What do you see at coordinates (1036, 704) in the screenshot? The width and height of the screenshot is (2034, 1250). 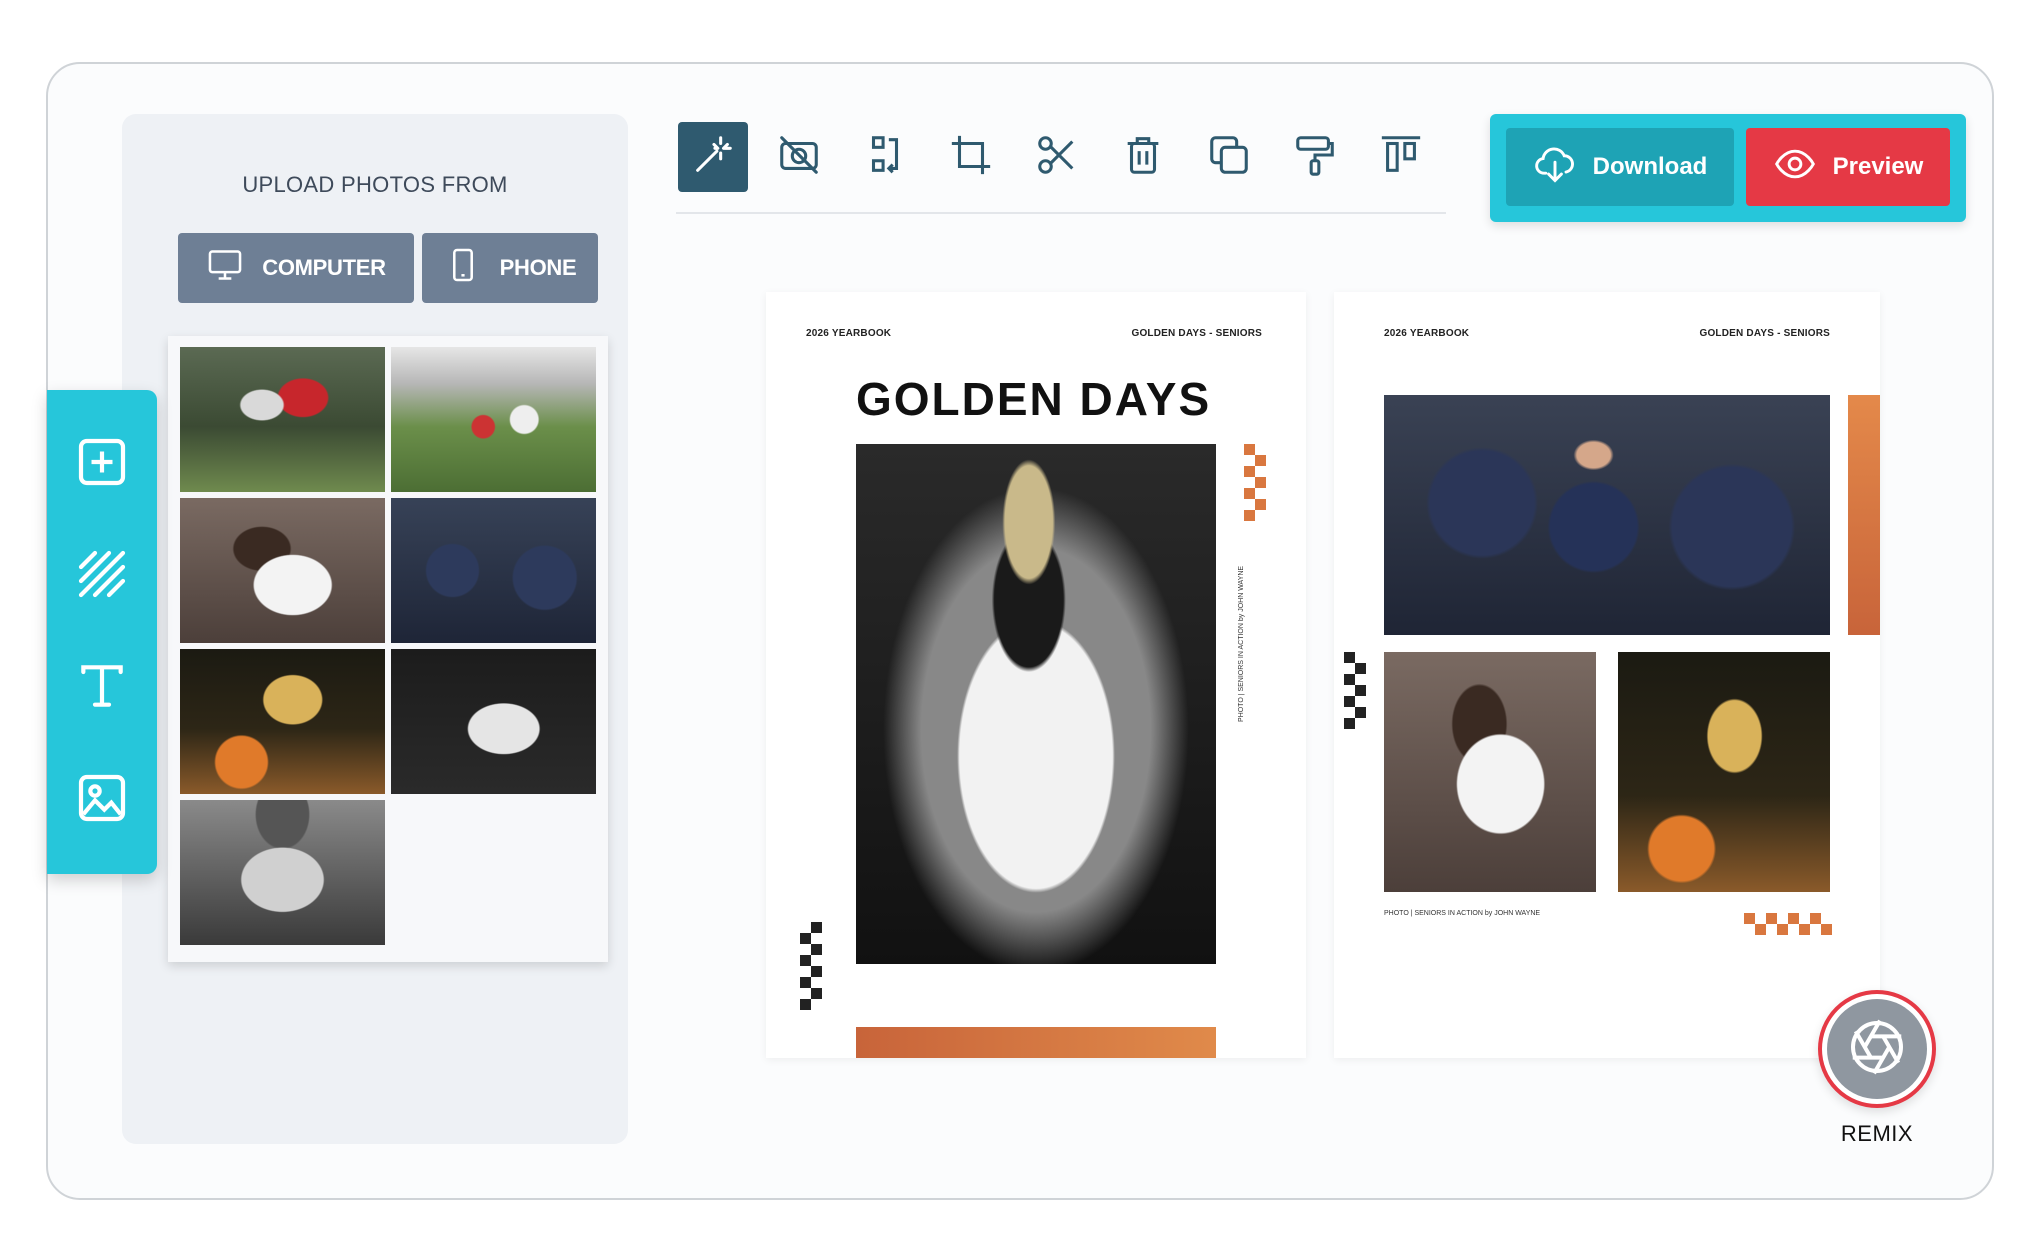 I see `hero-photo` at bounding box center [1036, 704].